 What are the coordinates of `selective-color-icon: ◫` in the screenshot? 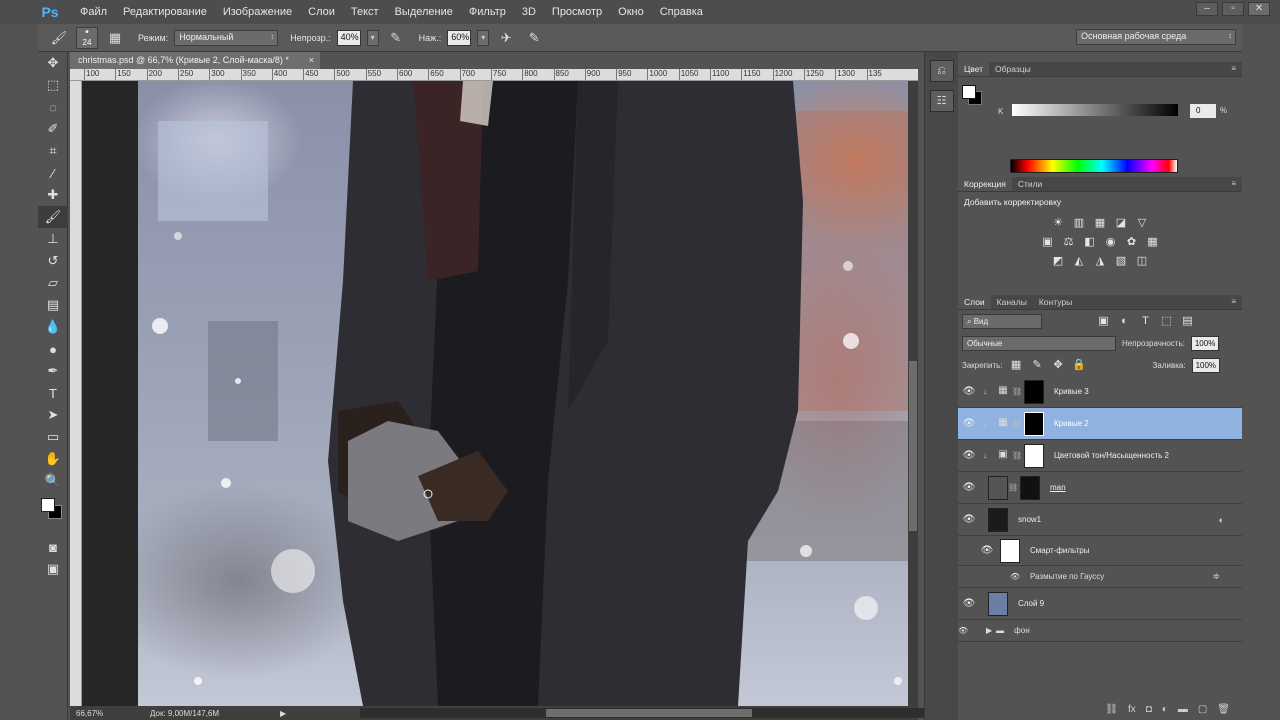 It's located at (1142, 261).